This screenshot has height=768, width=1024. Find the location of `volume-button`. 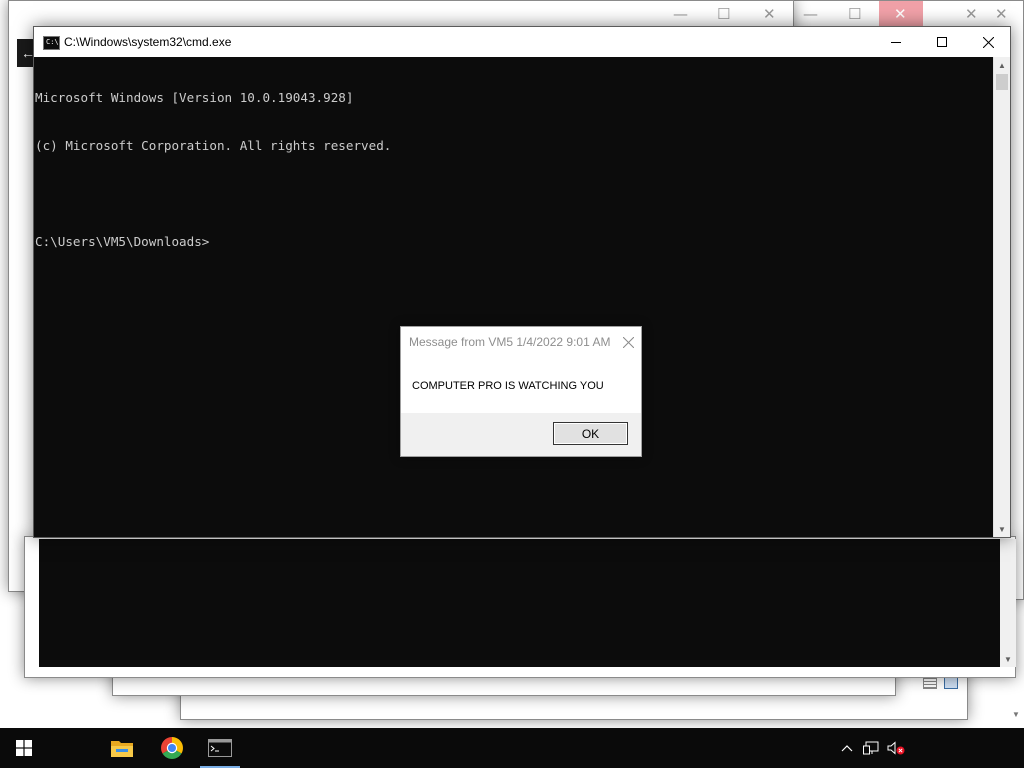

volume-button is located at coordinates (896, 748).